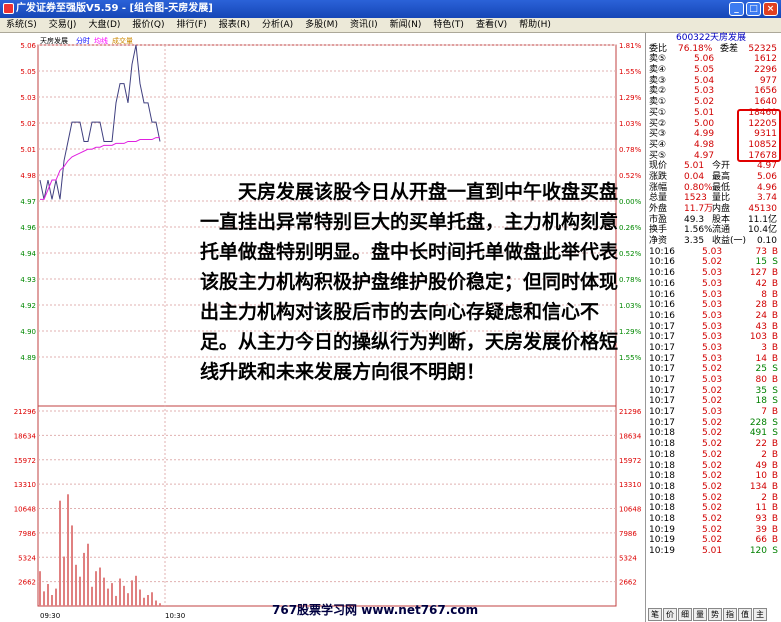  Describe the element at coordinates (630, 461) in the screenshot. I see `vol-label-r-2: 15972` at that location.